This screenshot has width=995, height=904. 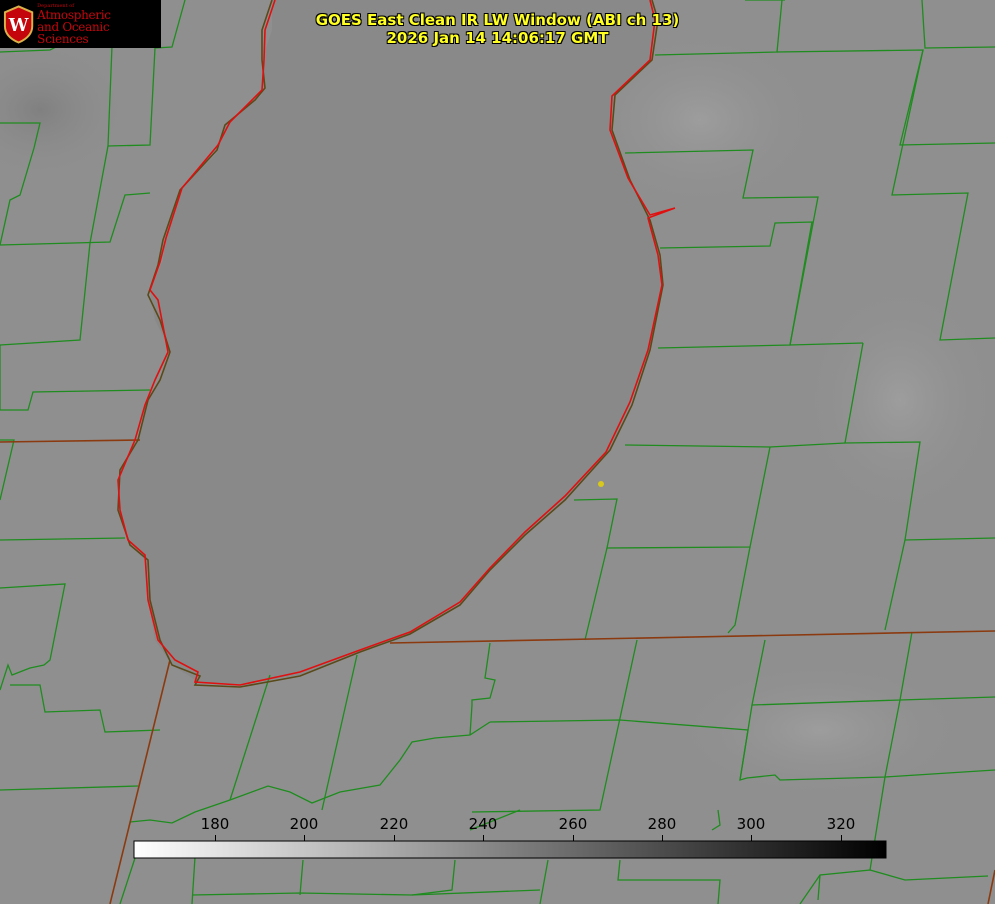 What do you see at coordinates (497, 20) in the screenshot?
I see `product-title: GOES East Clean IR LW Window (ABI ch 13)` at bounding box center [497, 20].